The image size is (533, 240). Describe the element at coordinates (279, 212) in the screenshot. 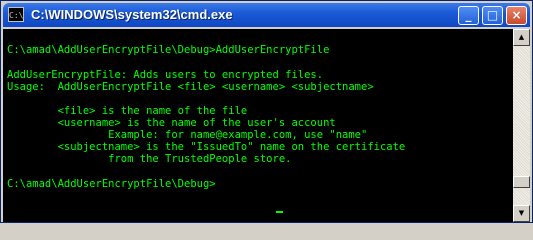

I see `text-cursor` at that location.